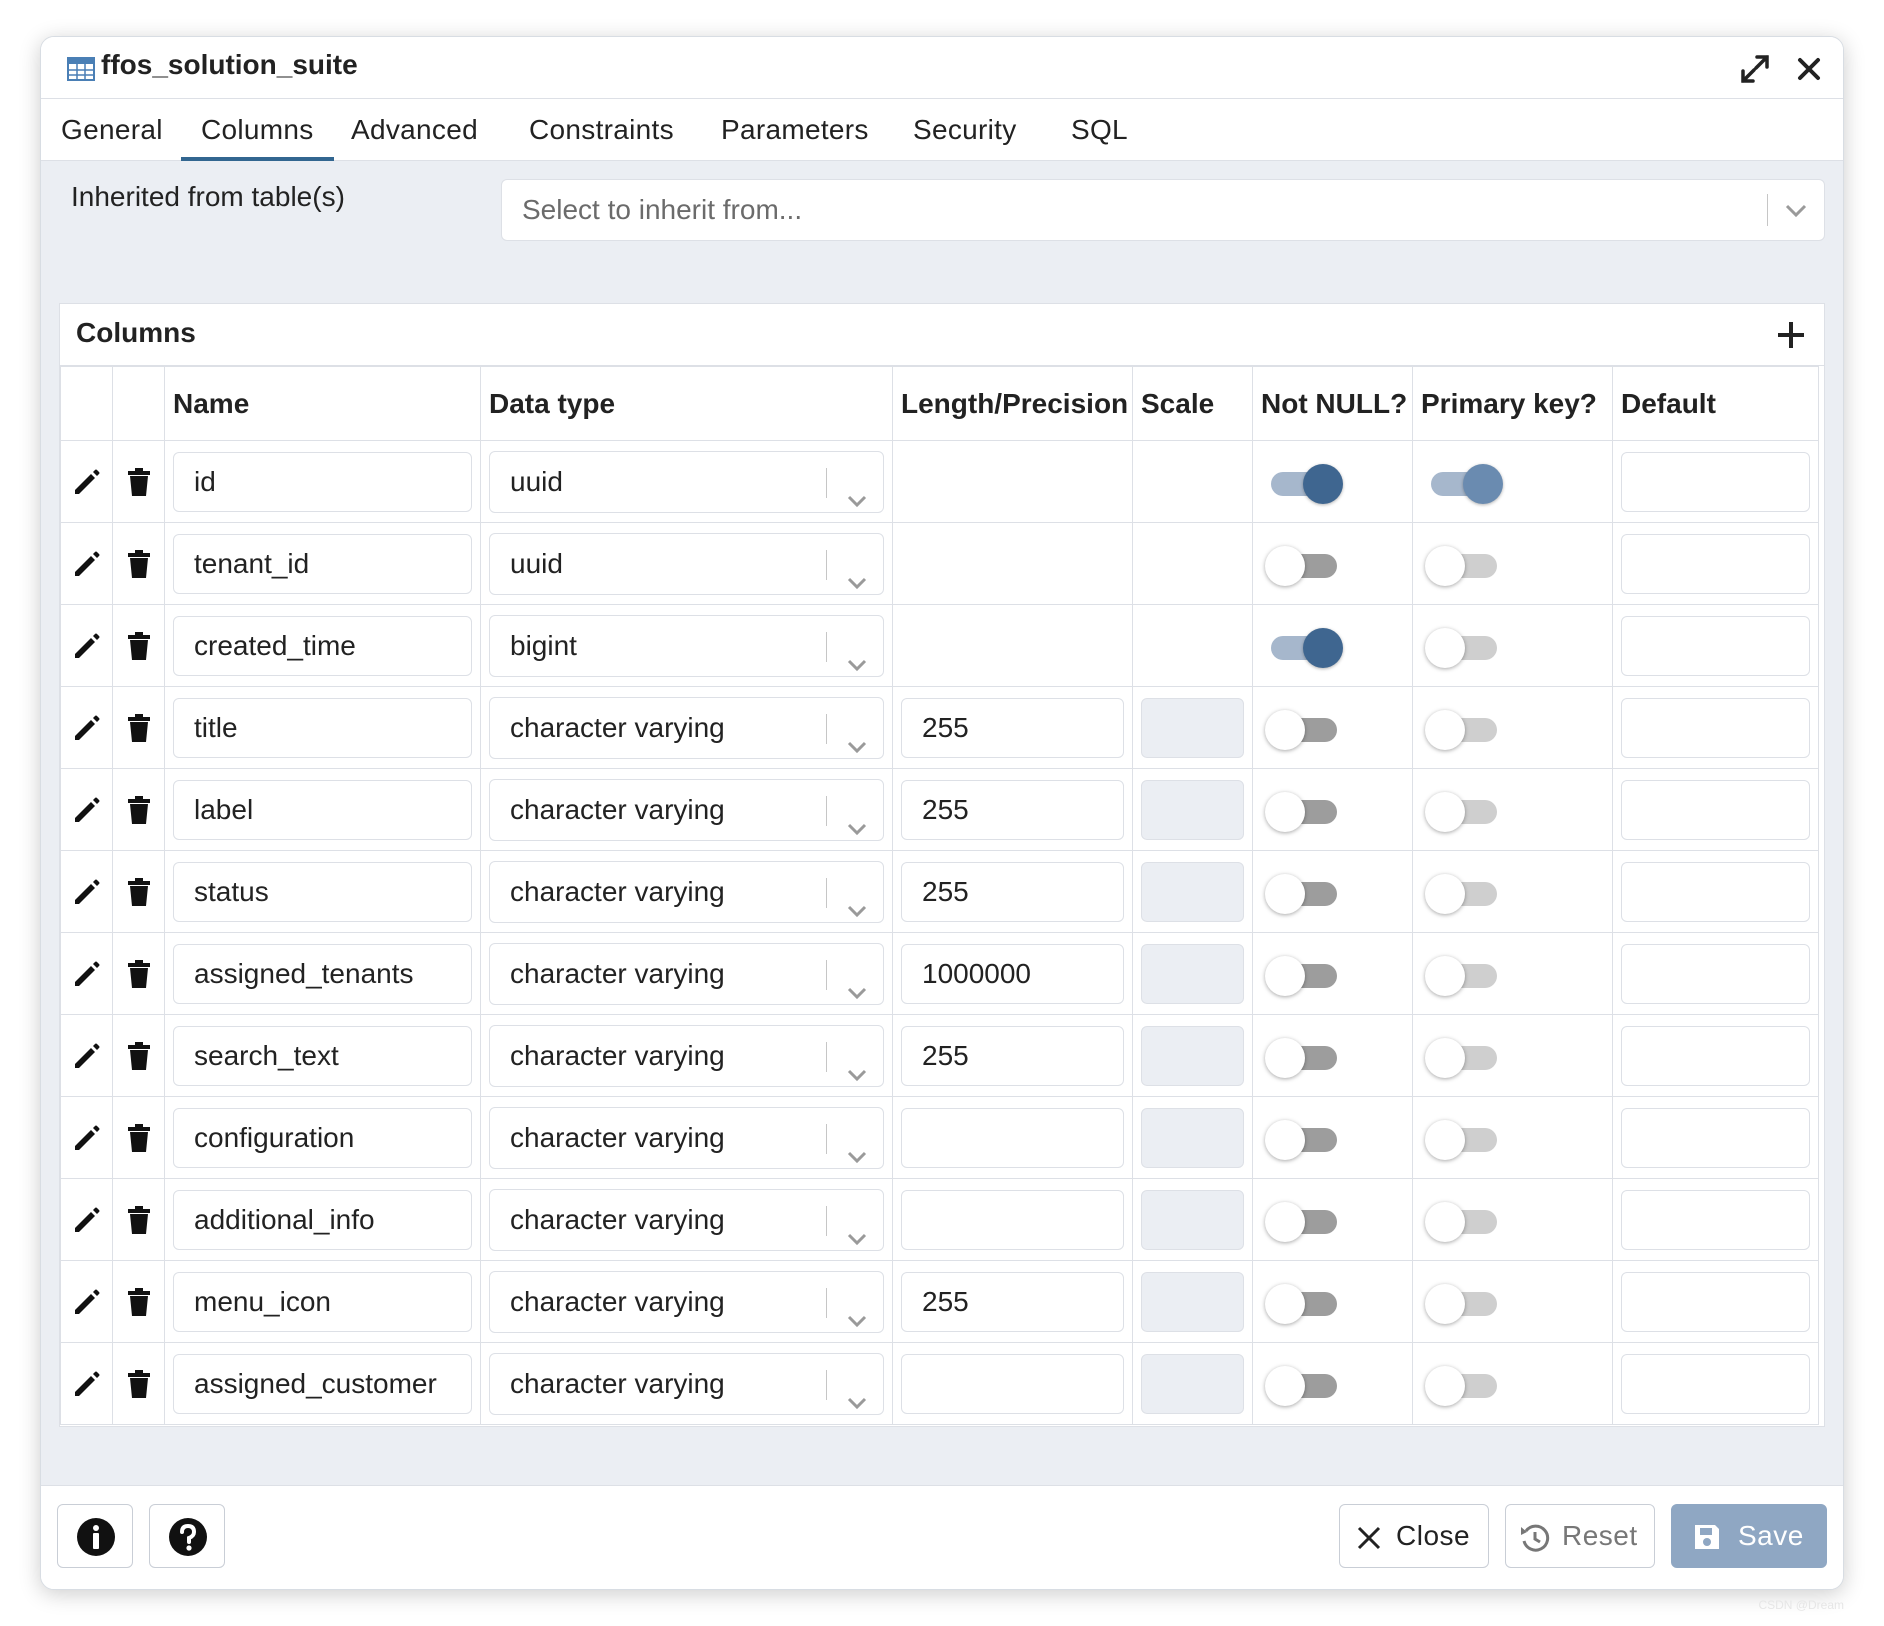 Image resolution: width=1884 pixels, height=1626 pixels. Describe the element at coordinates (686, 481) in the screenshot. I see `data-type-select: uuid` at that location.